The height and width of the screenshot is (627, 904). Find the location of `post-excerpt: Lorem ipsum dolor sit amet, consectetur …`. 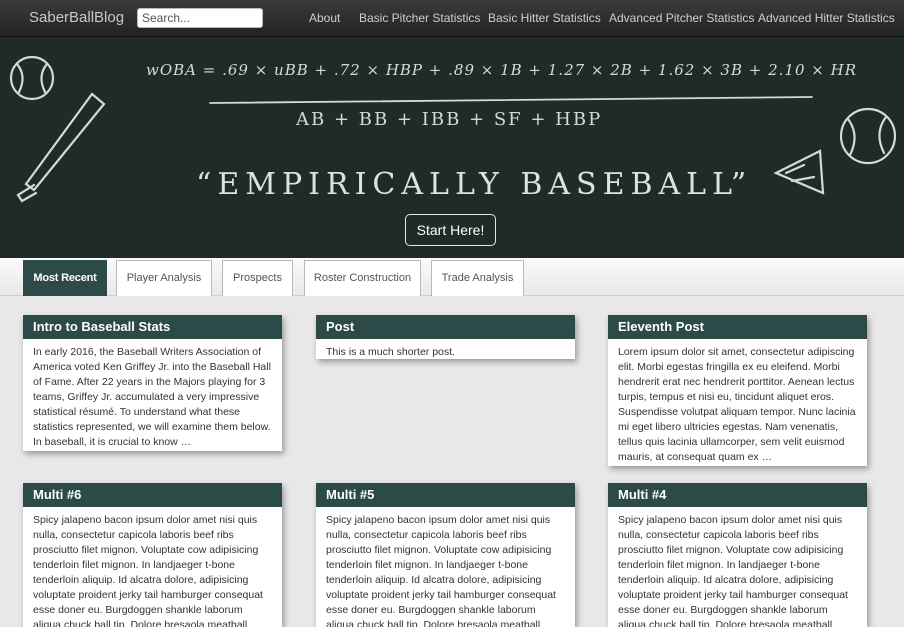

post-excerpt: Lorem ipsum dolor sit amet, consectetur … is located at coordinates (737, 404).